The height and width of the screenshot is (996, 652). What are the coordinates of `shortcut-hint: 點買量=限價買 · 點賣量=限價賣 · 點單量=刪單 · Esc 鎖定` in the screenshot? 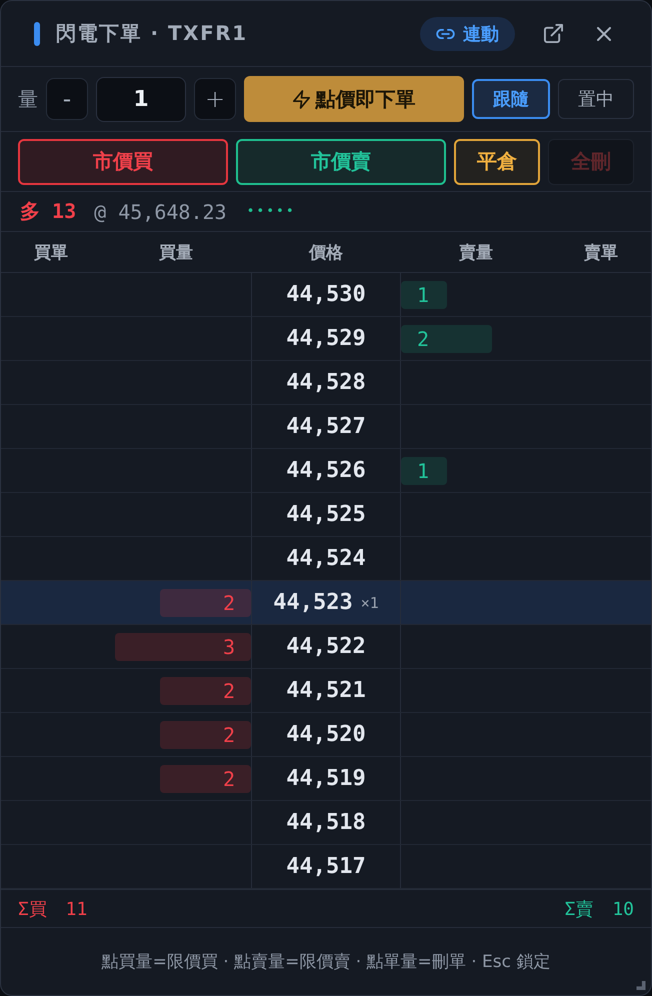 It's located at (326, 962).